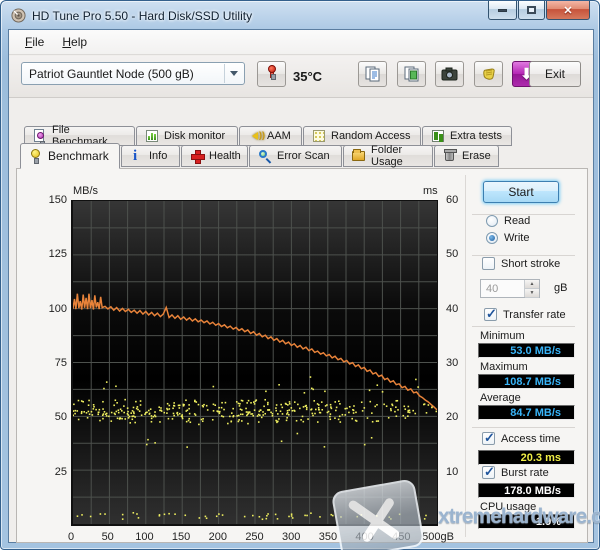 The width and height of the screenshot is (600, 550). Describe the element at coordinates (152, 136) in the screenshot. I see `disk-monitor-icon` at that location.